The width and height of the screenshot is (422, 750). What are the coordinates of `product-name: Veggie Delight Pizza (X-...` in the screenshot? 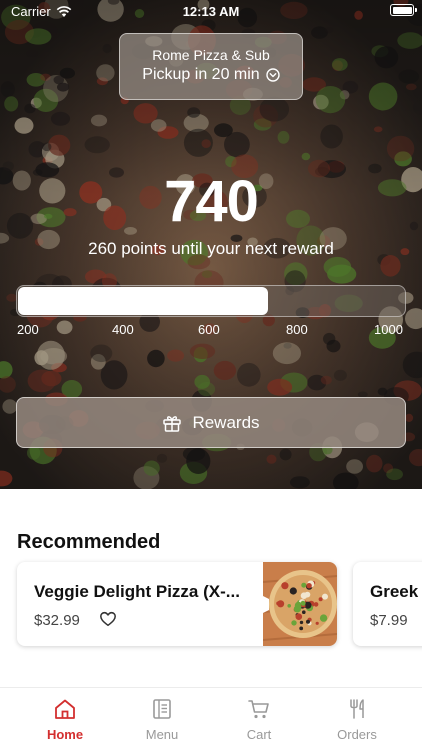 It's located at (137, 591).